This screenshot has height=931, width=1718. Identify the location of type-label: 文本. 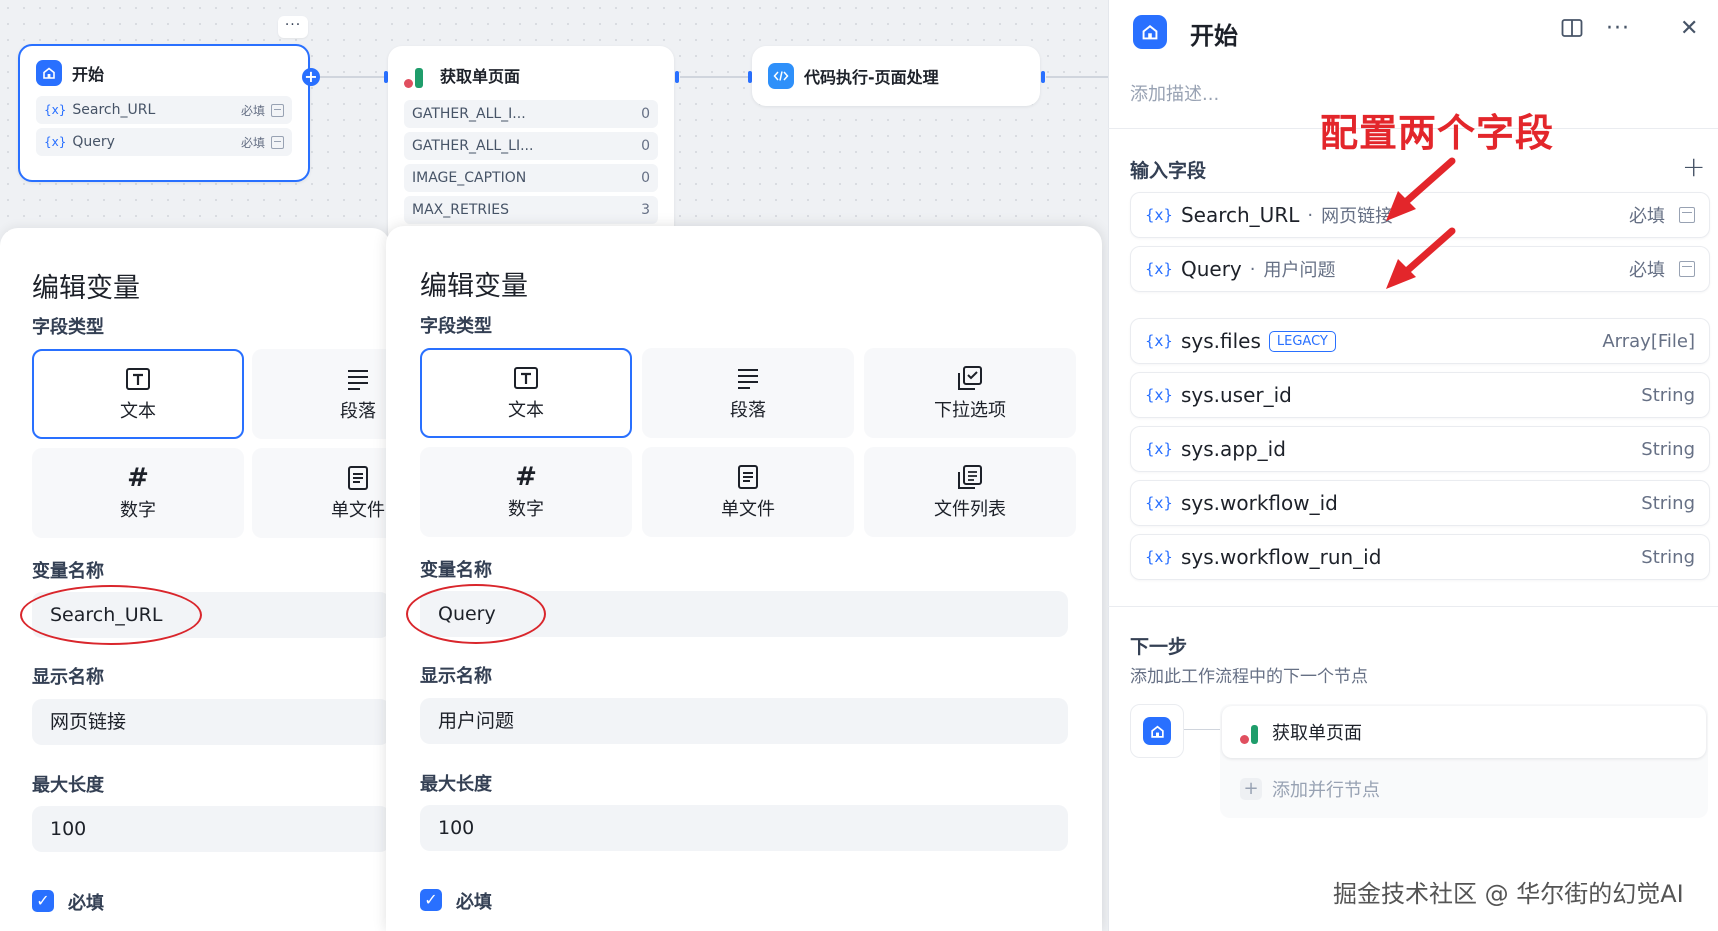
(526, 410).